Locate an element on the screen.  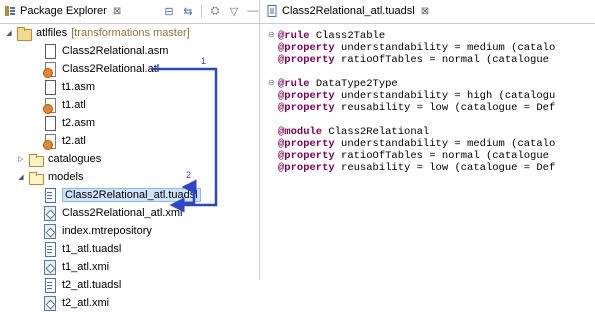
tree-item-file: t2_atl.xmi is located at coordinates (75, 303).